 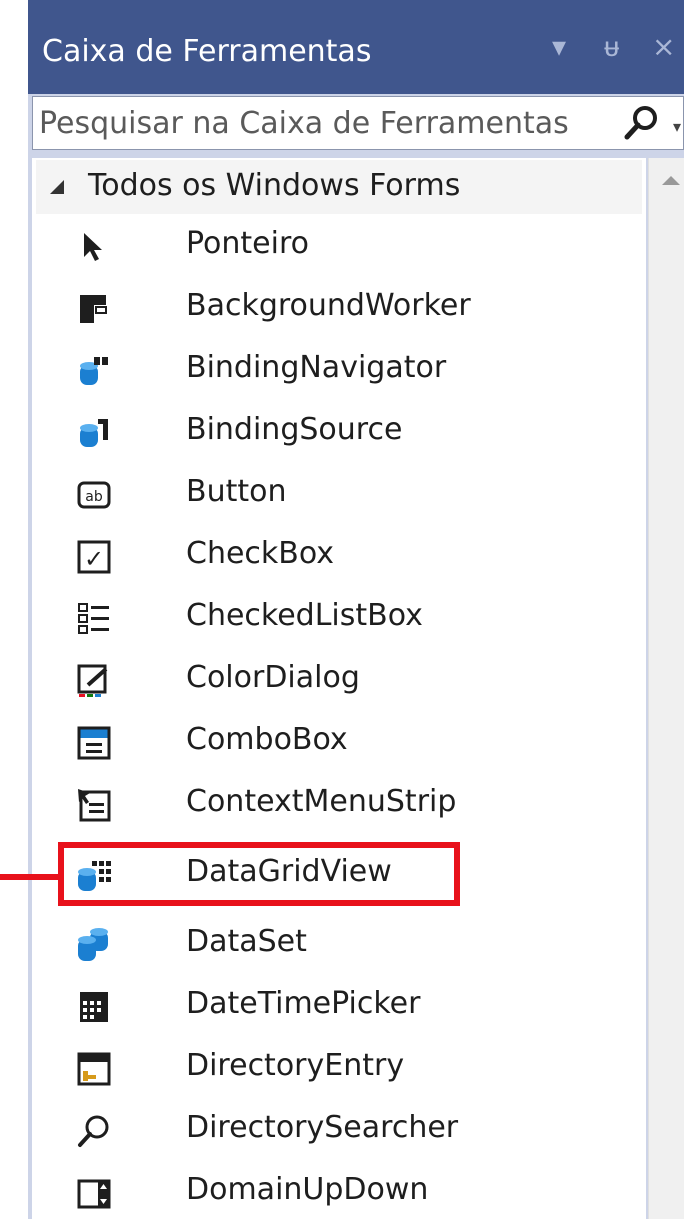 What do you see at coordinates (304, 615) in the screenshot?
I see `item-label: CheckedListBox` at bounding box center [304, 615].